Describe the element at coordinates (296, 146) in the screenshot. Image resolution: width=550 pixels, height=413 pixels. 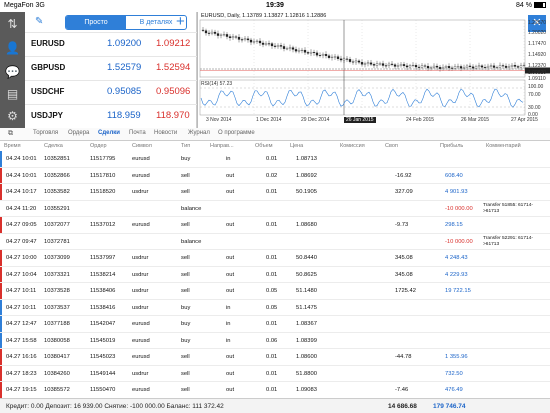
I see `col-header: Цена` at that location.